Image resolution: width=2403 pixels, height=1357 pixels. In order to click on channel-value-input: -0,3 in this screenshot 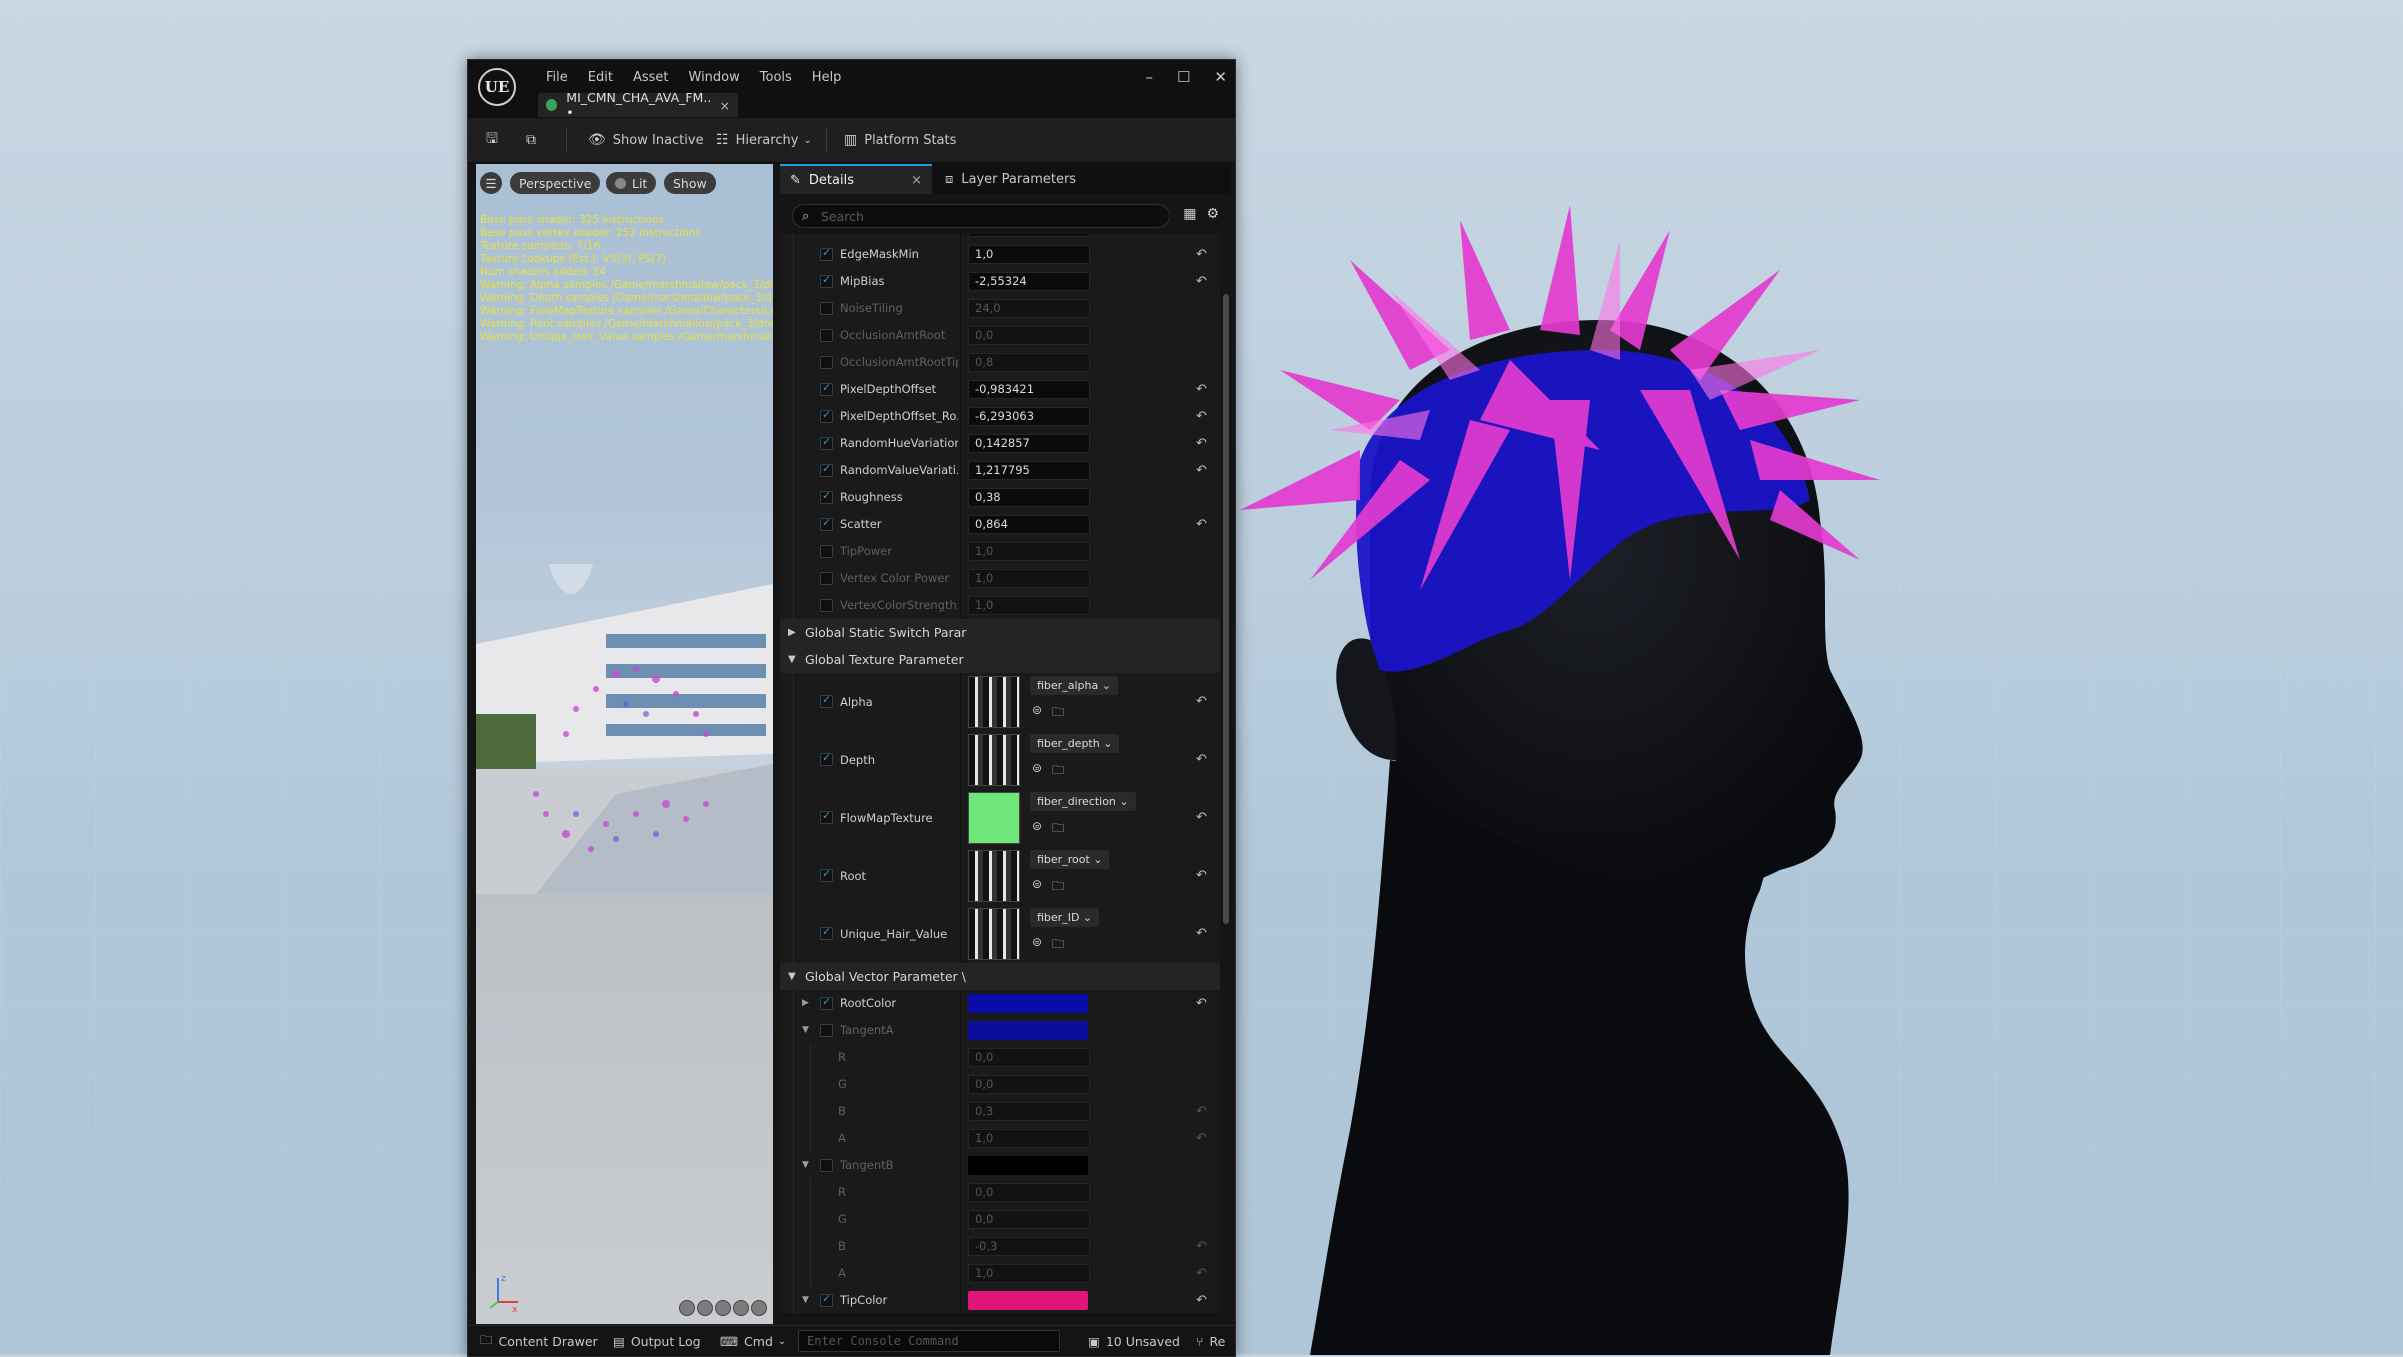, I will do `click(1029, 1246)`.